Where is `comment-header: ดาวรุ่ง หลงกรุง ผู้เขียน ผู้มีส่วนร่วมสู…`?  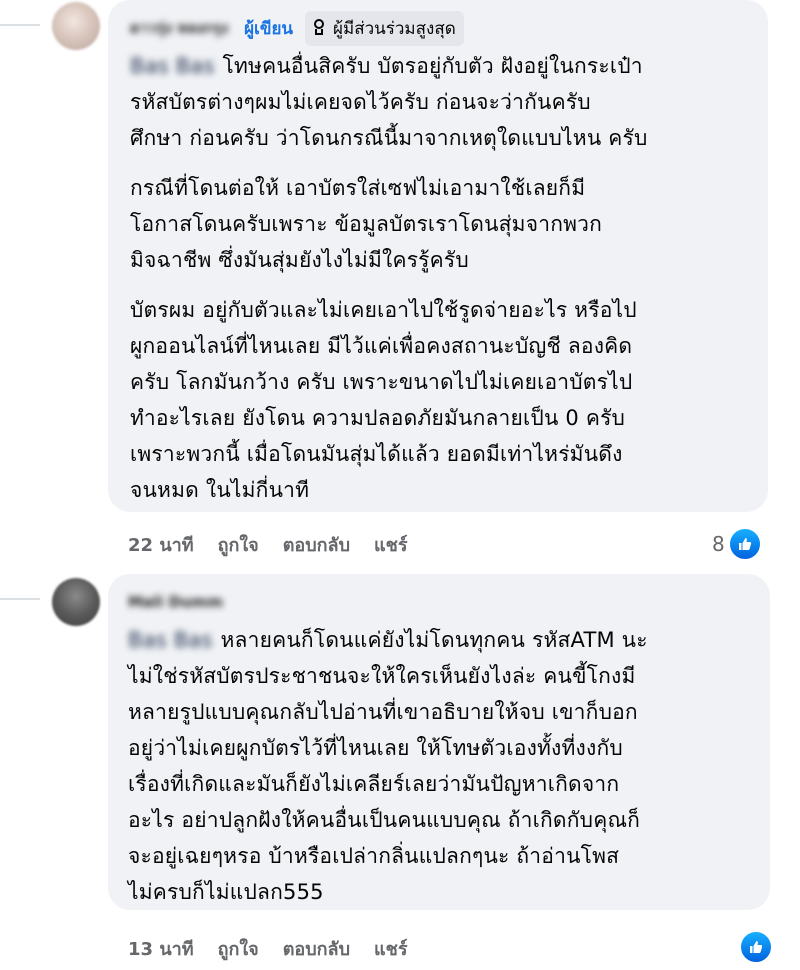
comment-header: ดาวรุ่ง หลงกรุง ผู้เขียน ผู้มีส่วนร่วมสู… is located at coordinates (449, 28).